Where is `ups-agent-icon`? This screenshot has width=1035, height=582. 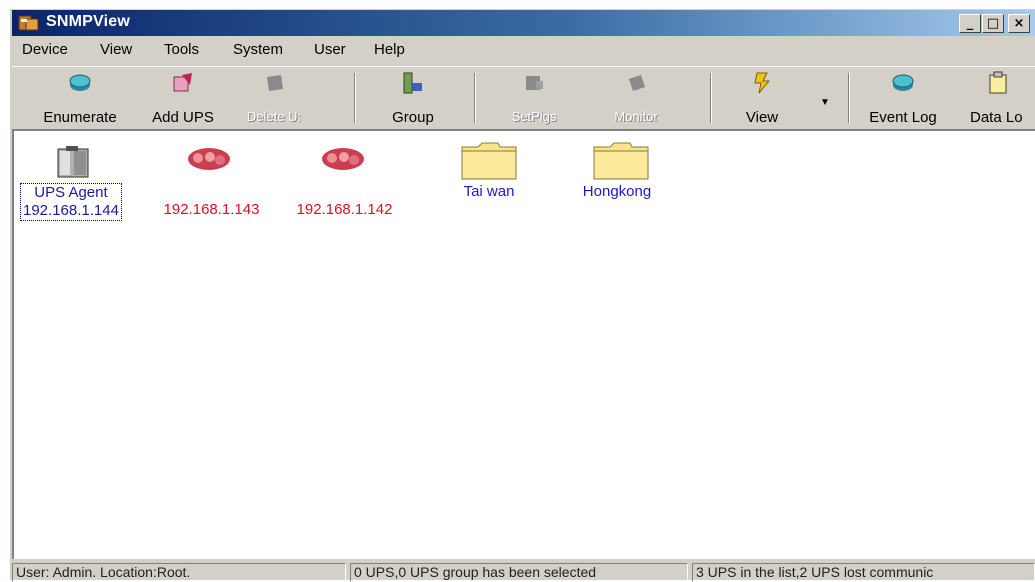
ups-agent-icon is located at coordinates (73, 162).